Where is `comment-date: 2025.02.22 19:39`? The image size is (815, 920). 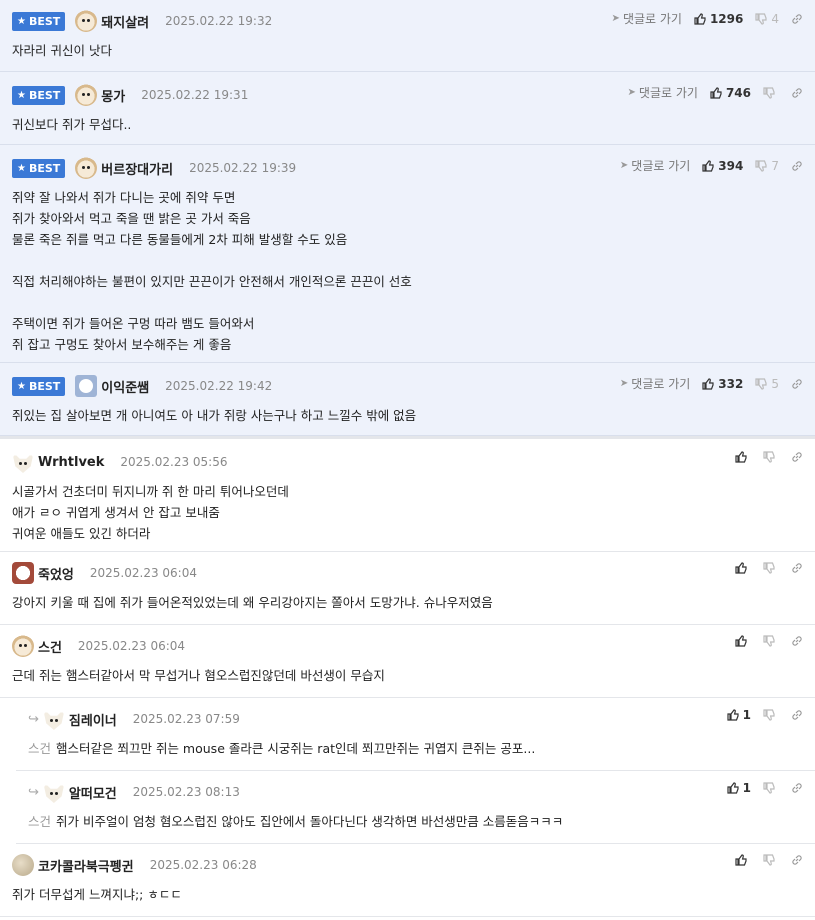
comment-date: 2025.02.22 19:39 is located at coordinates (243, 168).